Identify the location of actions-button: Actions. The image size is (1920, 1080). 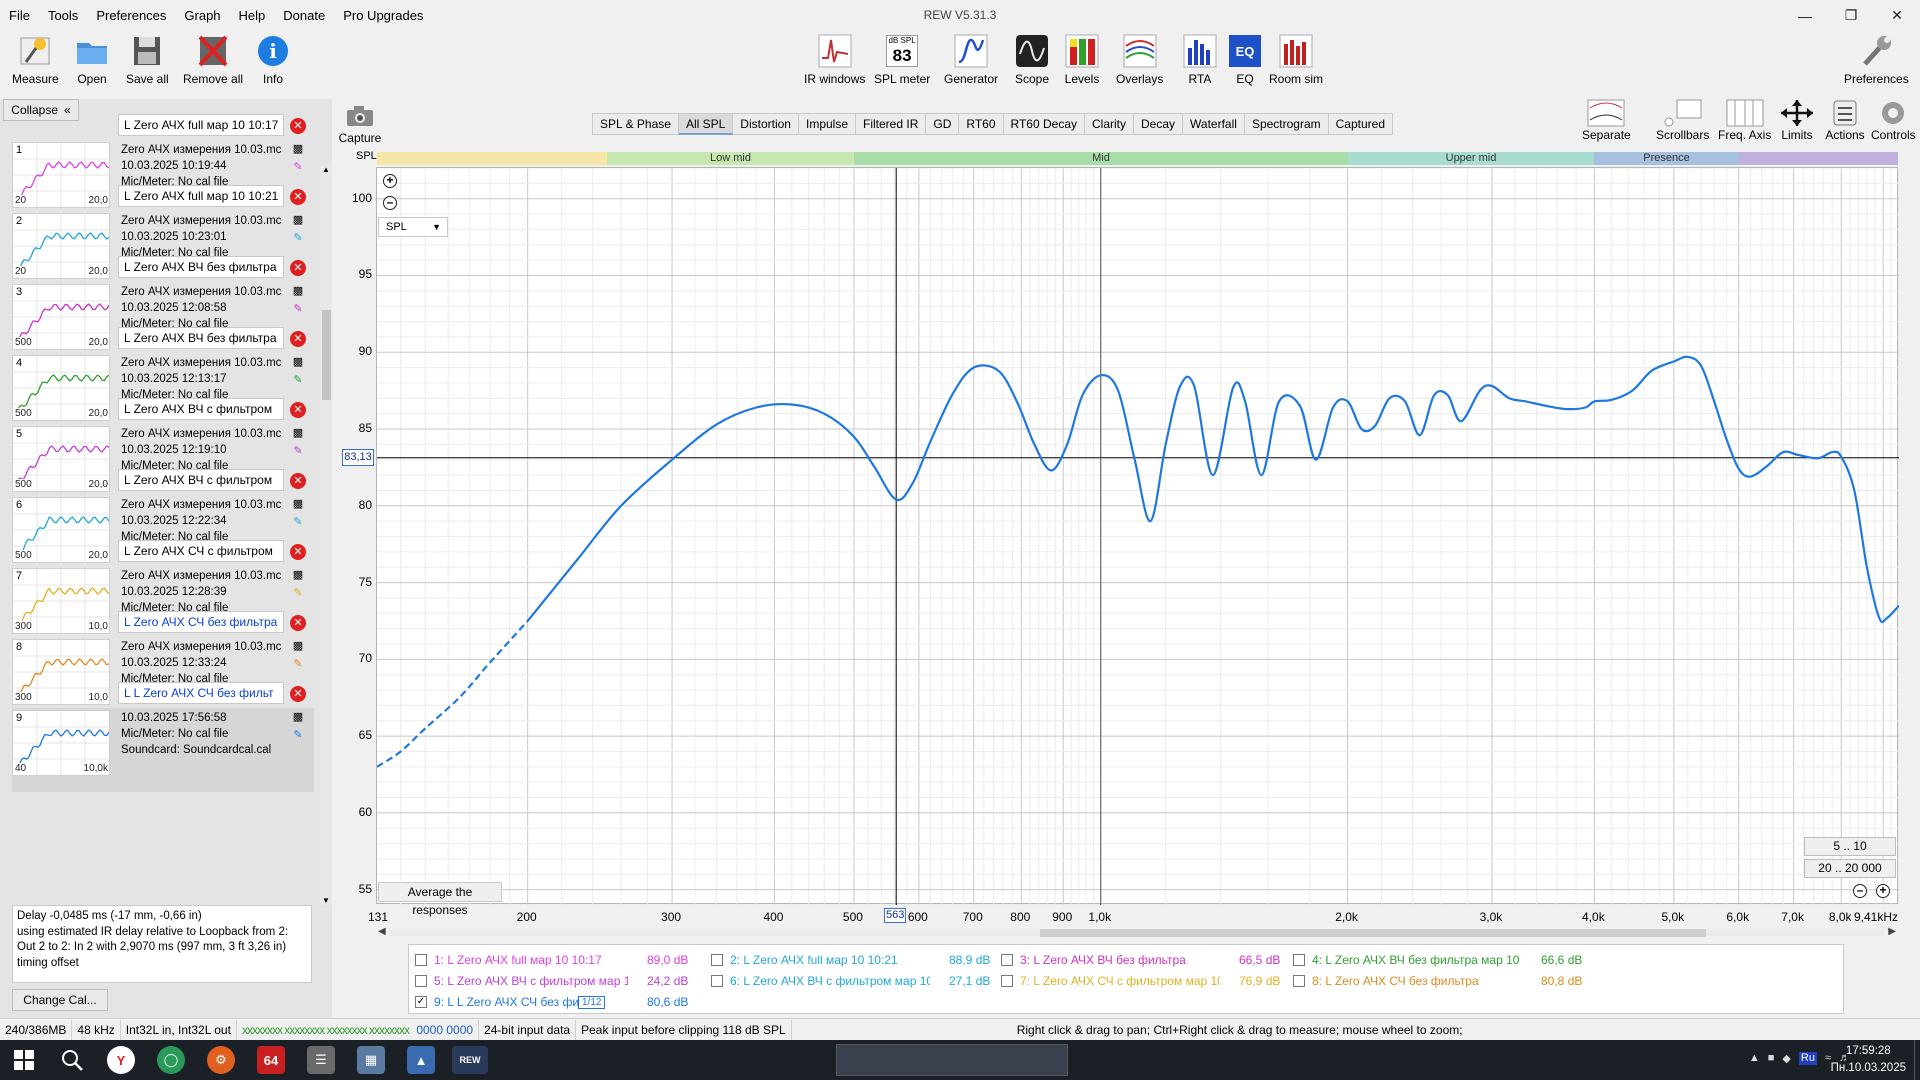
(1845, 120).